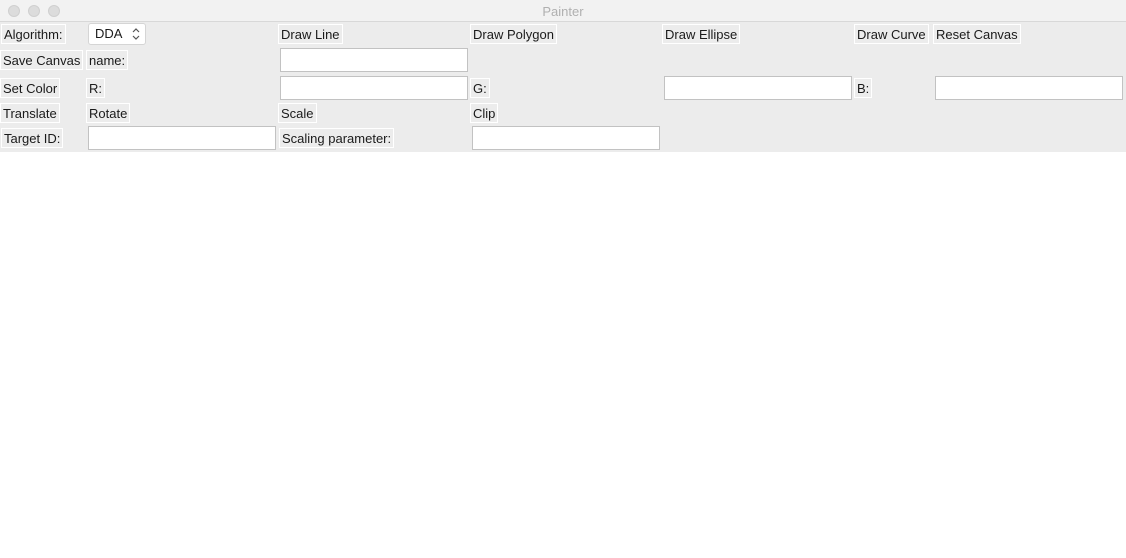 This screenshot has height=558, width=1126. What do you see at coordinates (109, 33) in the screenshot?
I see `algorithm-select-value: DDA` at bounding box center [109, 33].